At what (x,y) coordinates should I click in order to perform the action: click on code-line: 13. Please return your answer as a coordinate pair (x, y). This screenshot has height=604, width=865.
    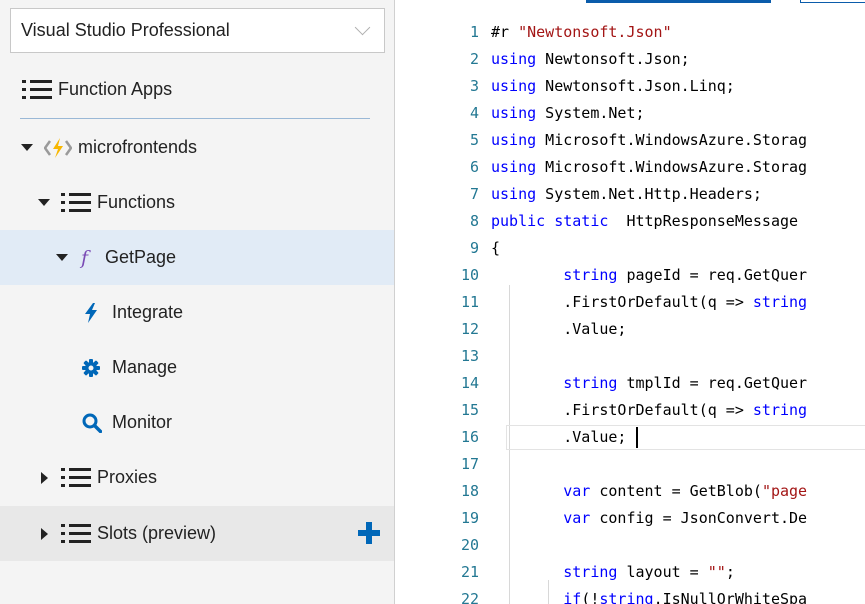
    Looking at the image, I should click on (630, 356).